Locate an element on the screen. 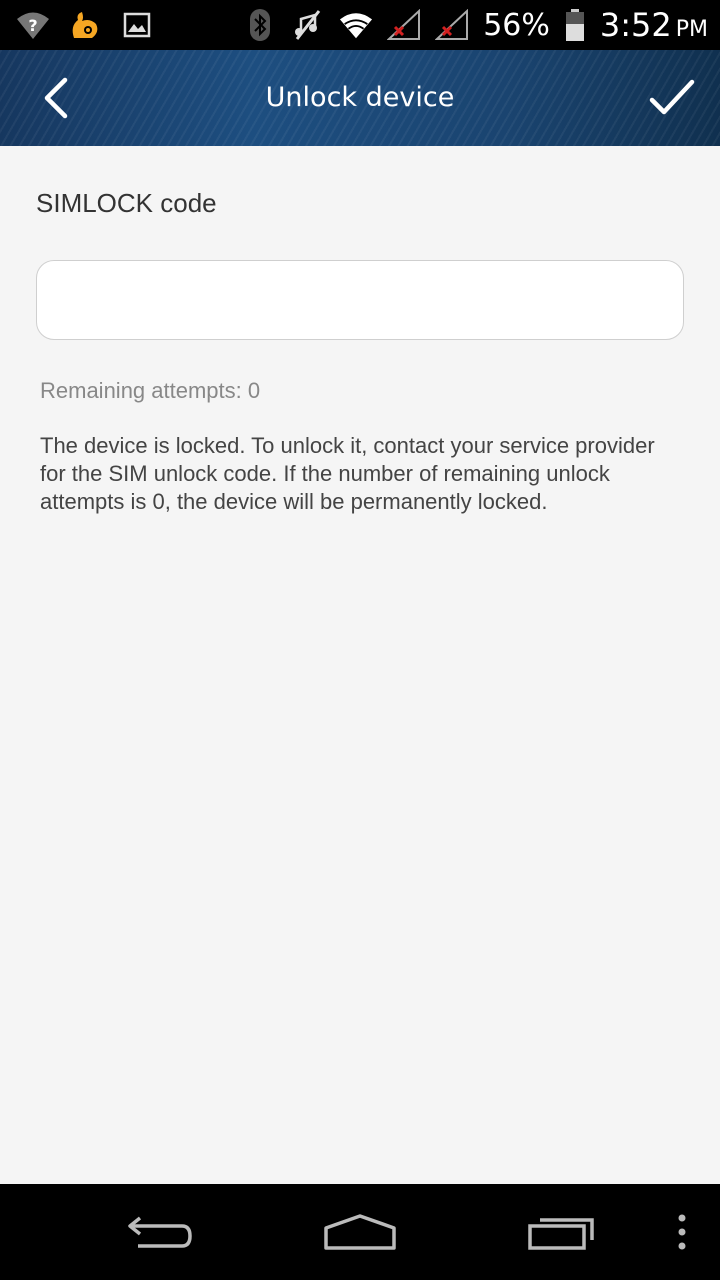  clock-time: 3:52 is located at coordinates (635, 25).